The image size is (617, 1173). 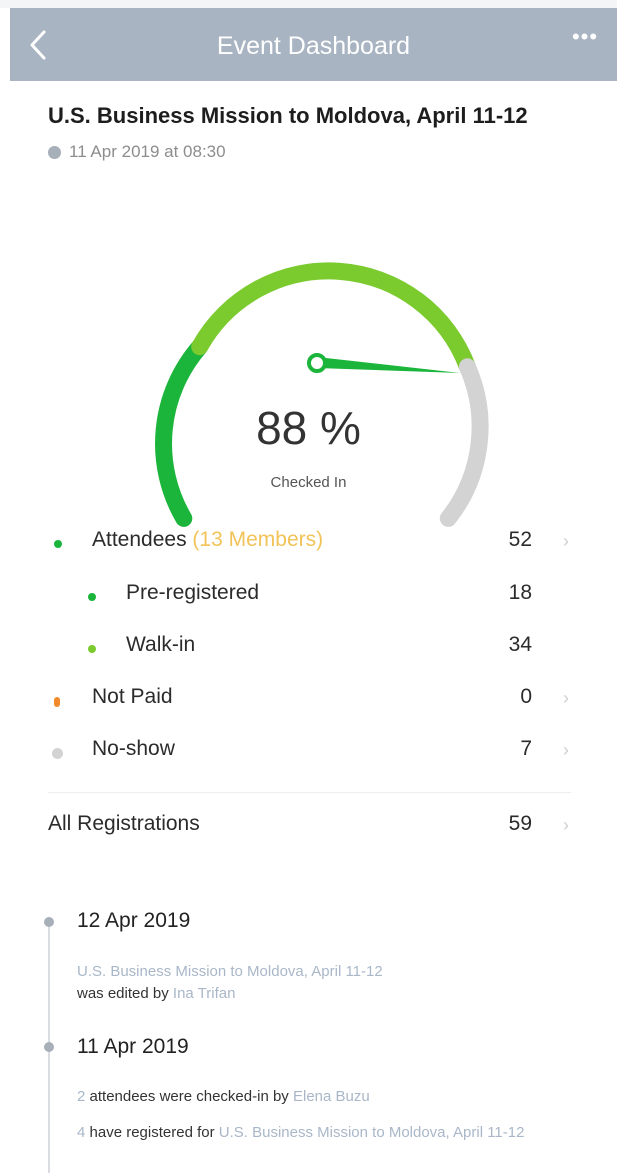 I want to click on not-paid-dot, so click(x=57, y=702).